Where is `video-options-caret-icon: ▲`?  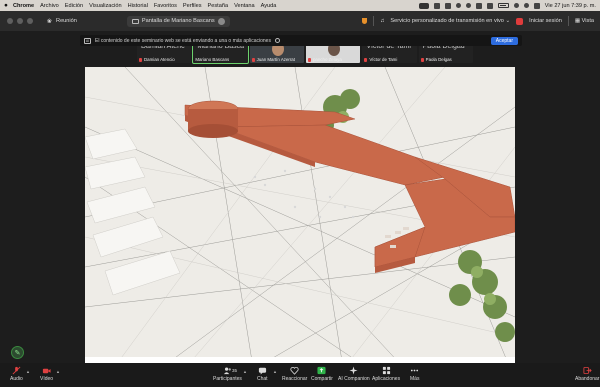
video-options-caret-icon: ▲ is located at coordinates (58, 371).